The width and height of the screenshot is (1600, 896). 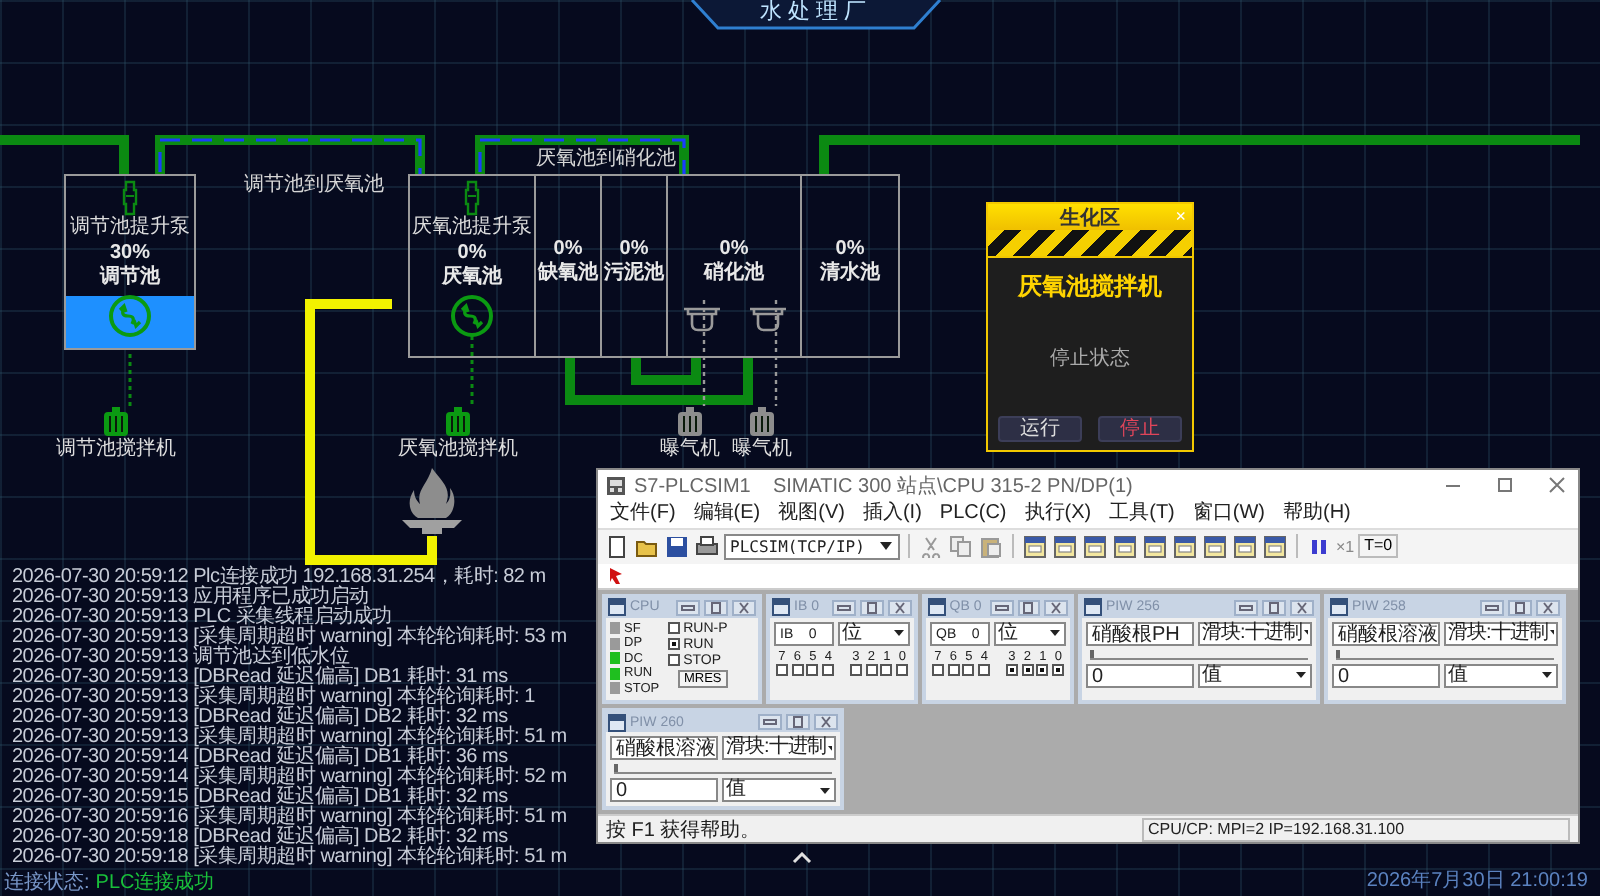 I want to click on symbol-field: 硝酸根PH, so click(x=1140, y=633).